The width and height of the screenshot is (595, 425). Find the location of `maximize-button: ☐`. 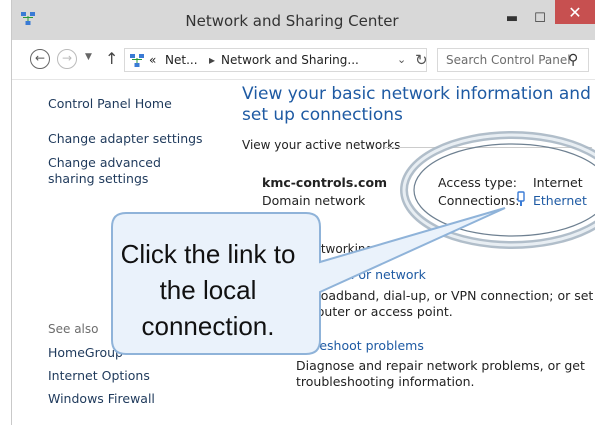

maximize-button: ☐ is located at coordinates (540, 18).